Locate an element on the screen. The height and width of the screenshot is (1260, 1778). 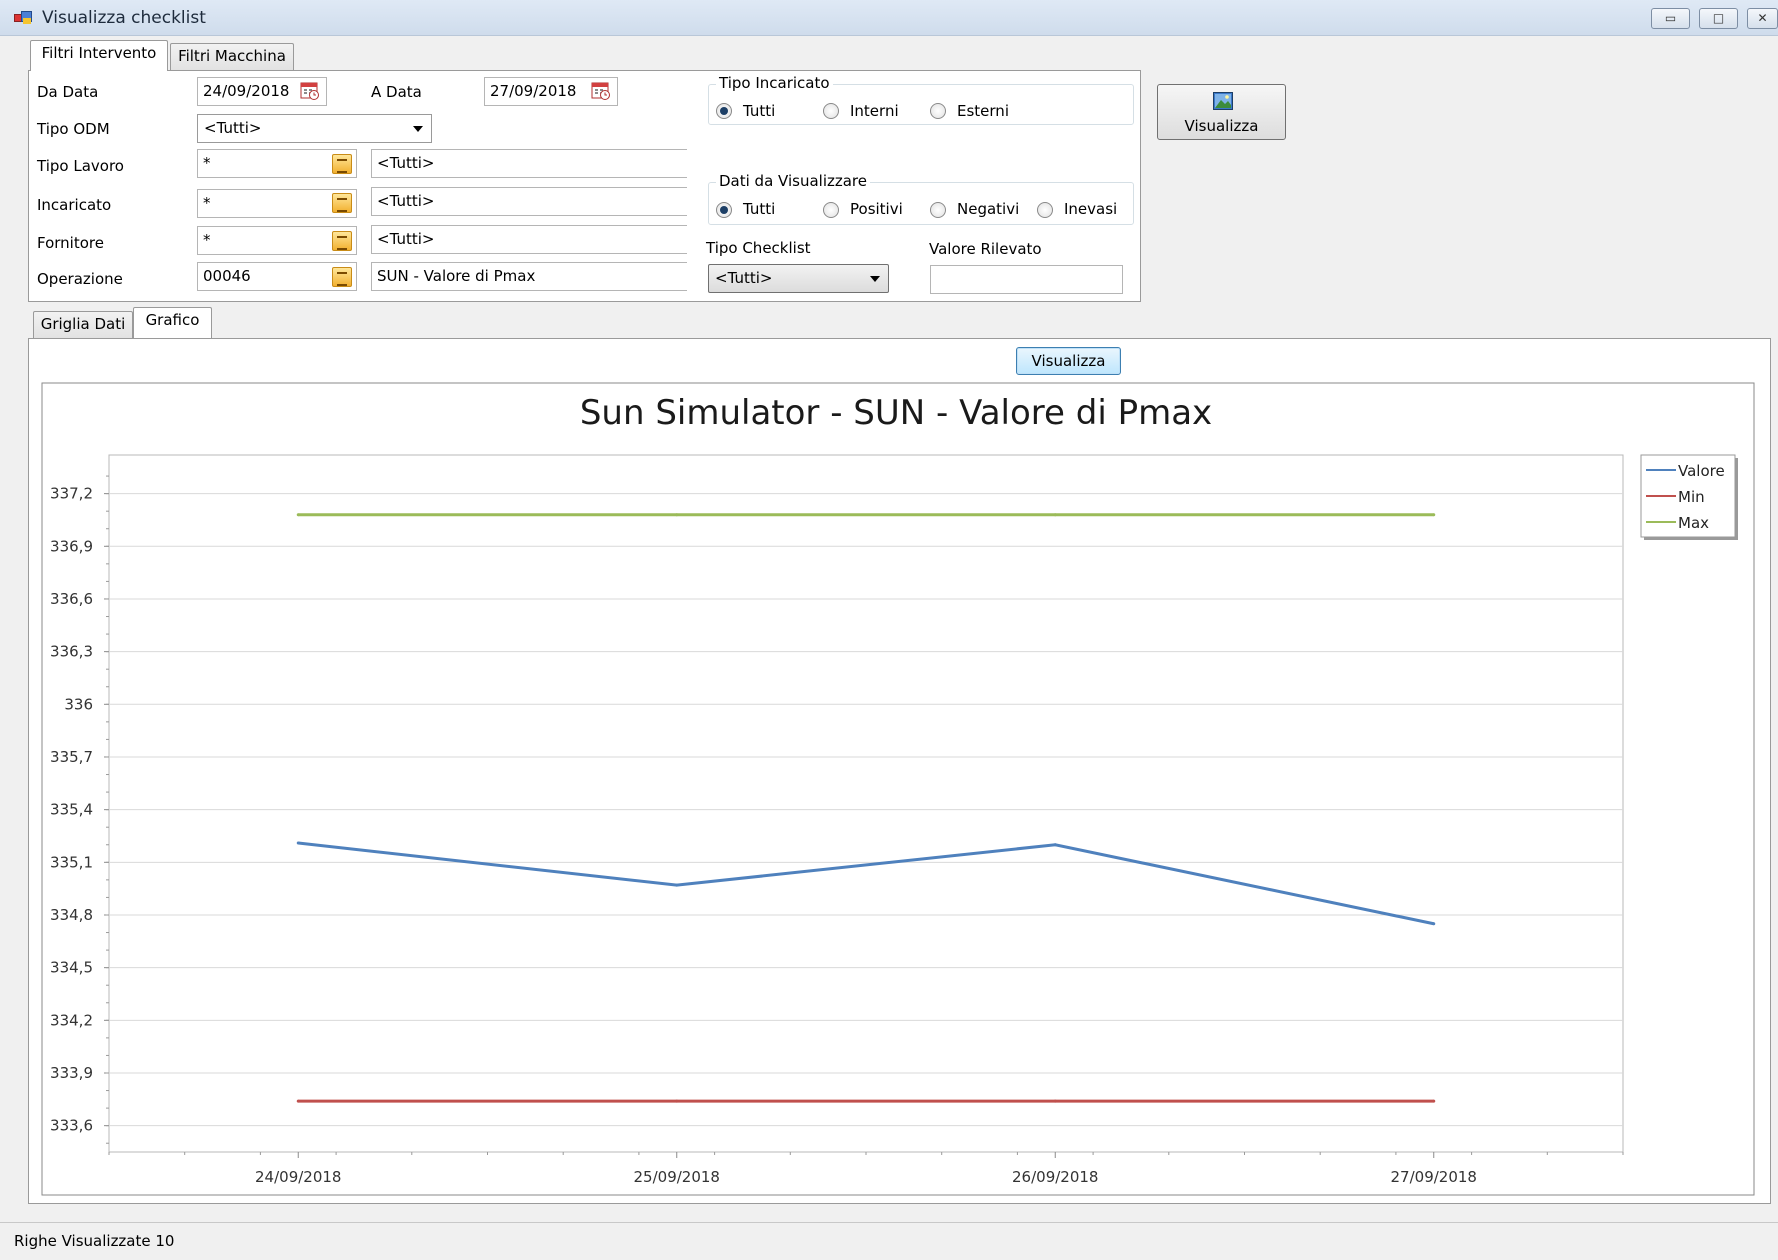
legend-label: Max is located at coordinates (1693, 523).